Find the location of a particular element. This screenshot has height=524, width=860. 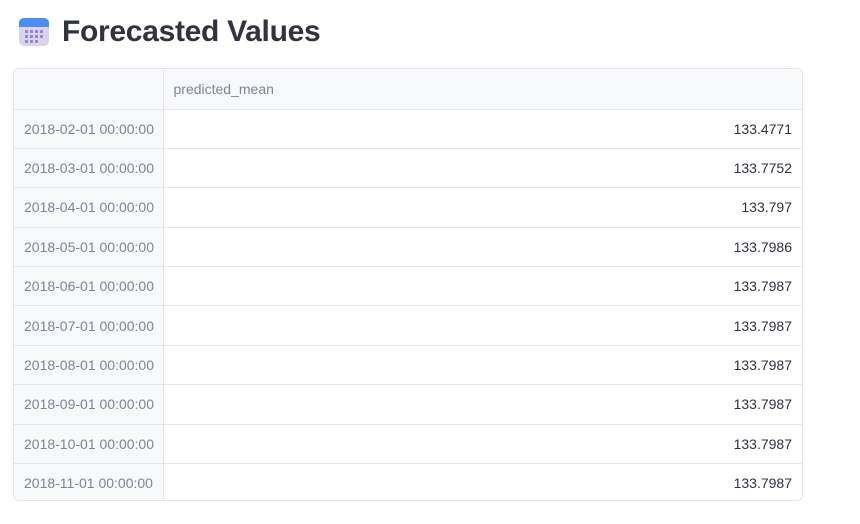

predicted-mean-cell: 133.7752 is located at coordinates (482, 168).